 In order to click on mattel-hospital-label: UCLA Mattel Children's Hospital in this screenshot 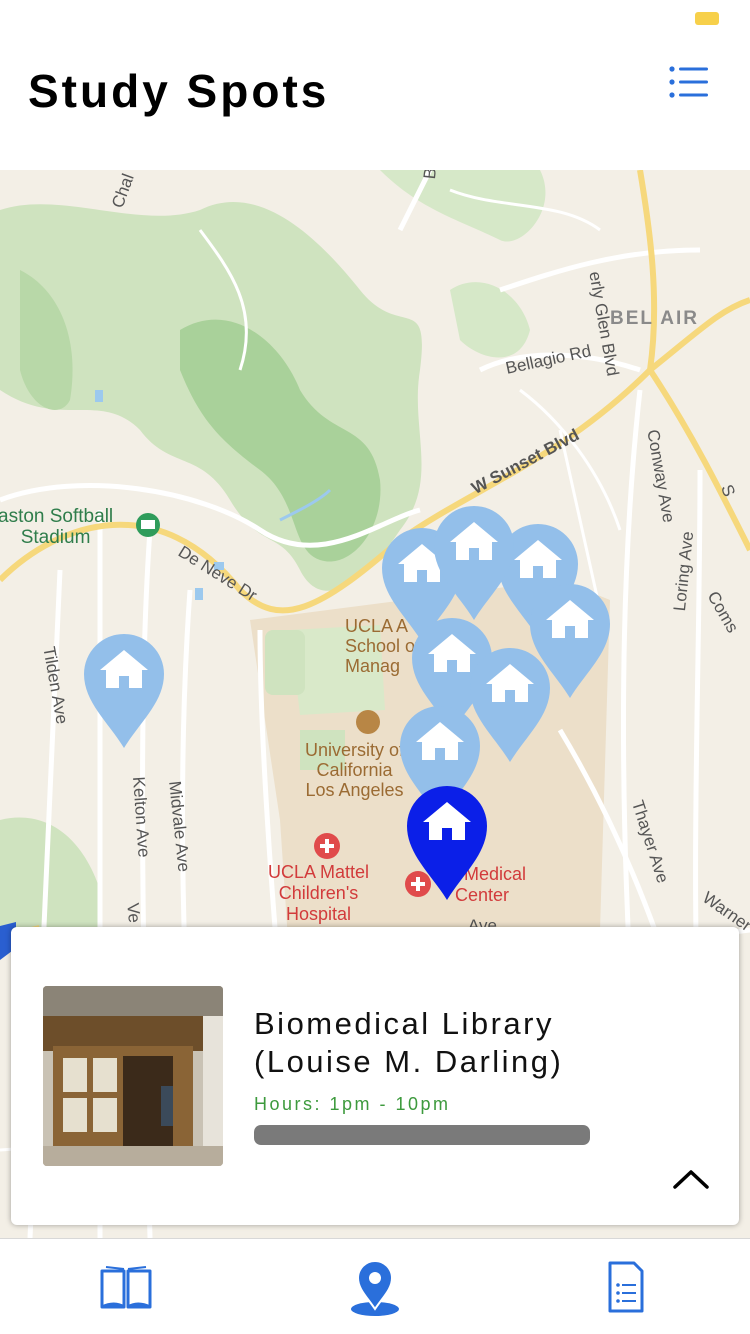, I will do `click(319, 893)`.